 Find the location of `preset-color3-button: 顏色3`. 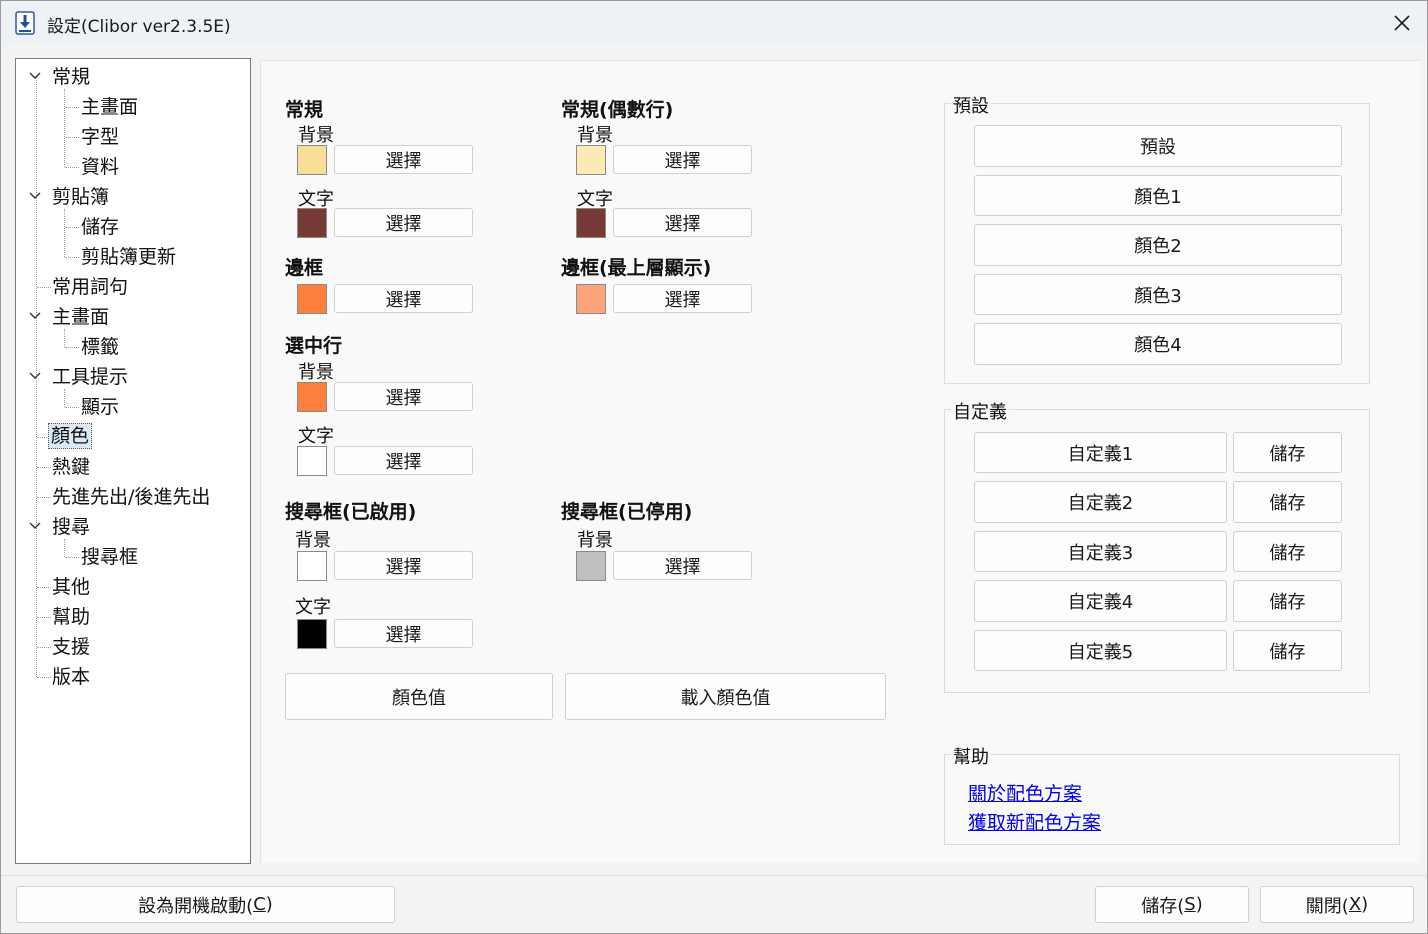

preset-color3-button: 顏色3 is located at coordinates (1158, 294).